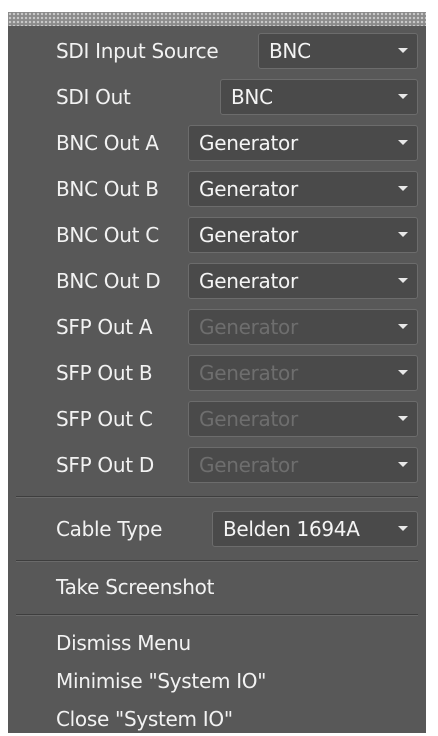 The height and width of the screenshot is (736, 438). I want to click on sdi-out-dropdown: BNC, so click(319, 97).